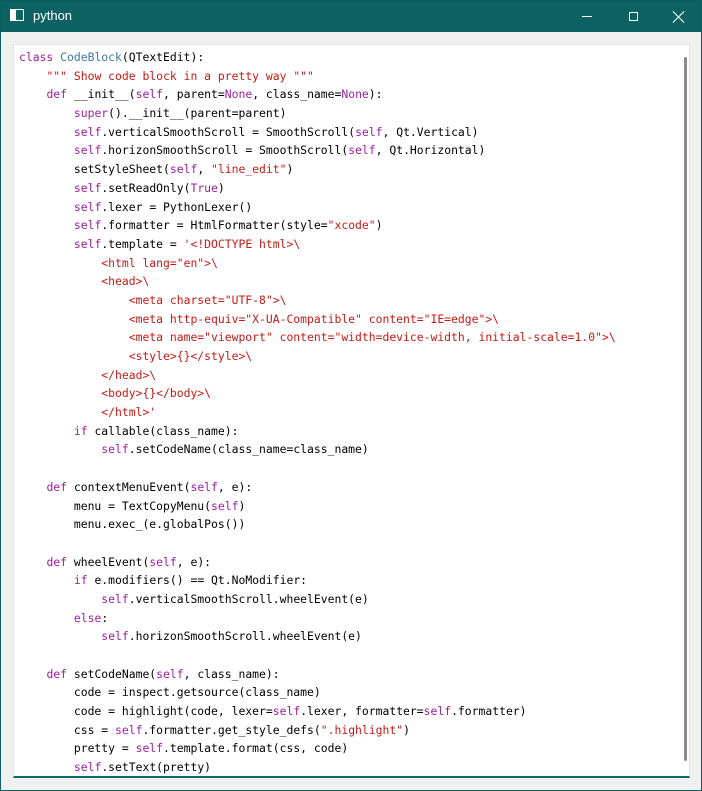  What do you see at coordinates (317, 113) in the screenshot?
I see `code-line: super().__init__(parent=parent)` at bounding box center [317, 113].